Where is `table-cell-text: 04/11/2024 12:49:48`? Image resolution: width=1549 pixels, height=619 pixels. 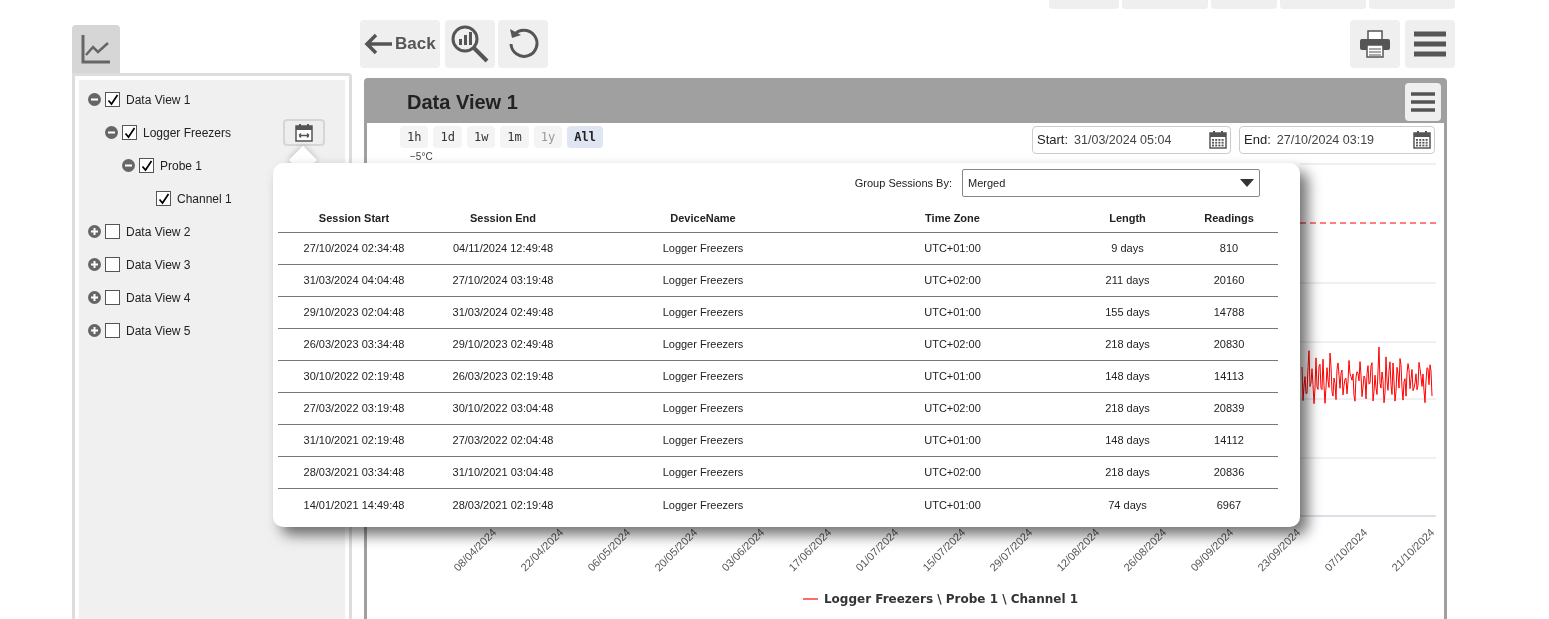 table-cell-text: 04/11/2024 12:49:48 is located at coordinates (503, 249).